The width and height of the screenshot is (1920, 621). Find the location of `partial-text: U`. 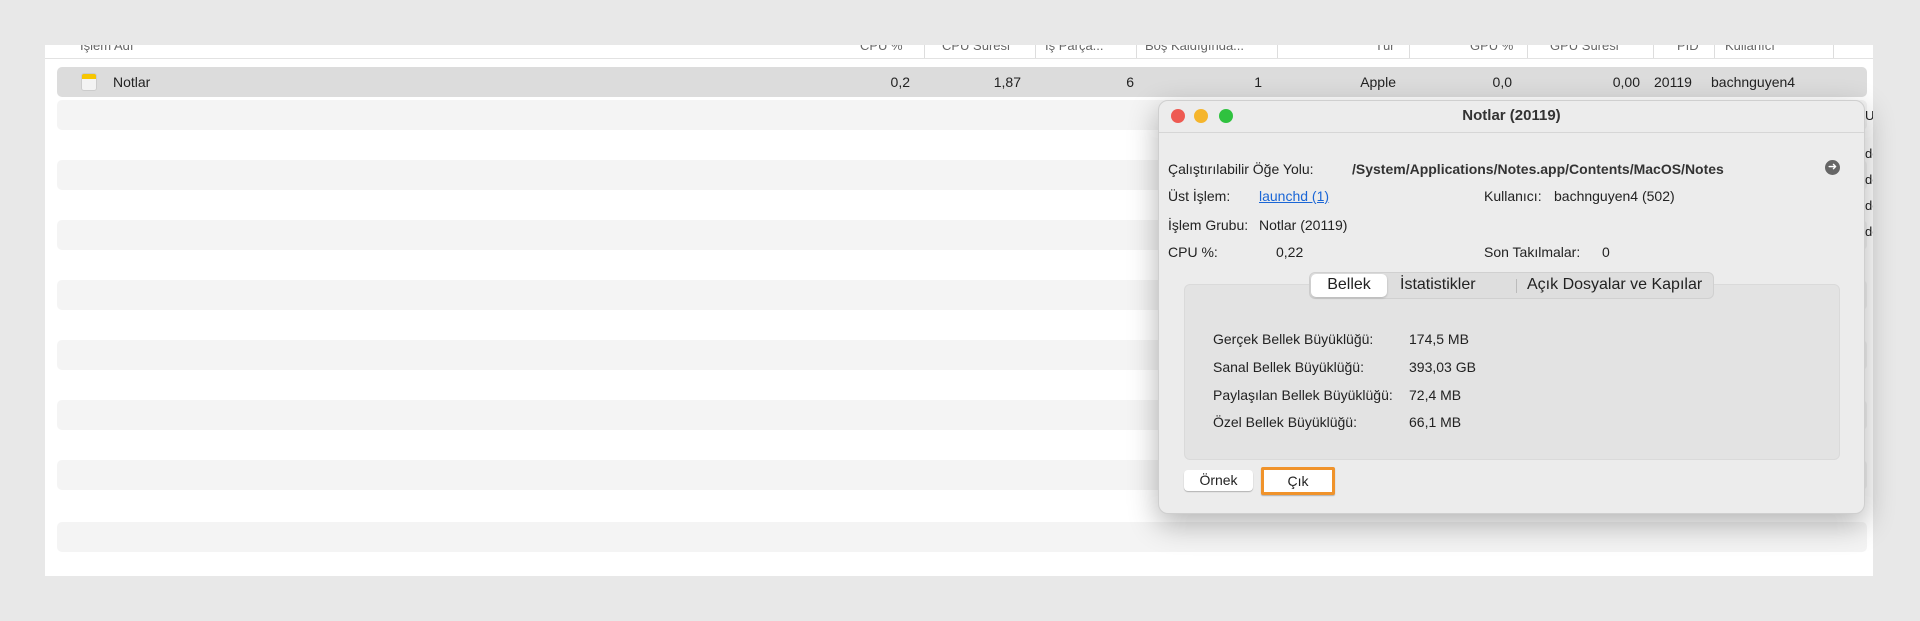

partial-text: U is located at coordinates (1869, 115).